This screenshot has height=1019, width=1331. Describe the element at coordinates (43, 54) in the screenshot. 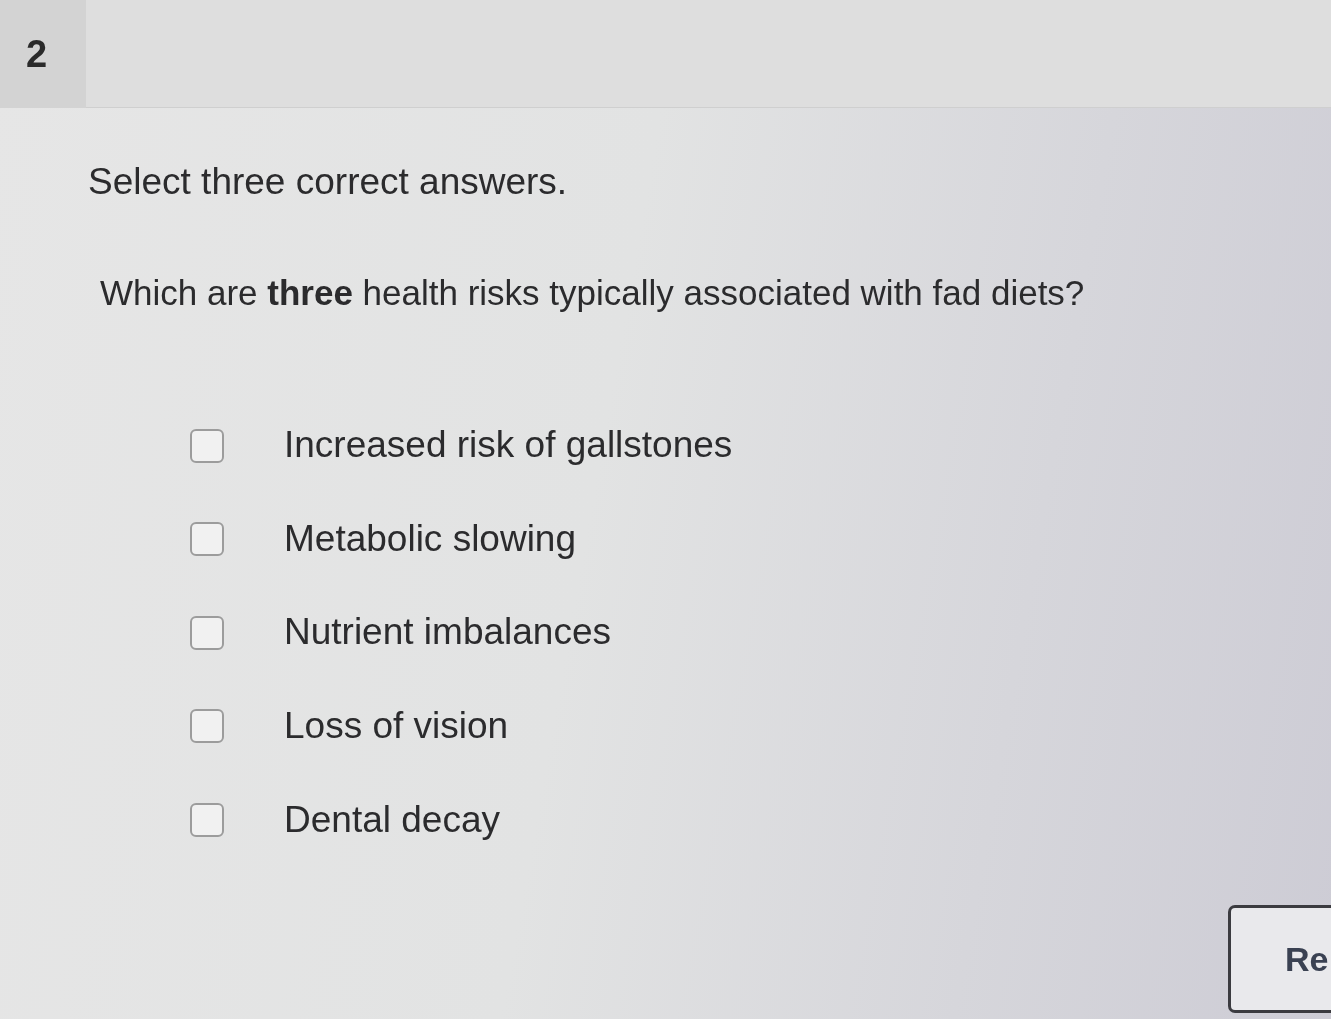

I see `question-number: 2` at that location.